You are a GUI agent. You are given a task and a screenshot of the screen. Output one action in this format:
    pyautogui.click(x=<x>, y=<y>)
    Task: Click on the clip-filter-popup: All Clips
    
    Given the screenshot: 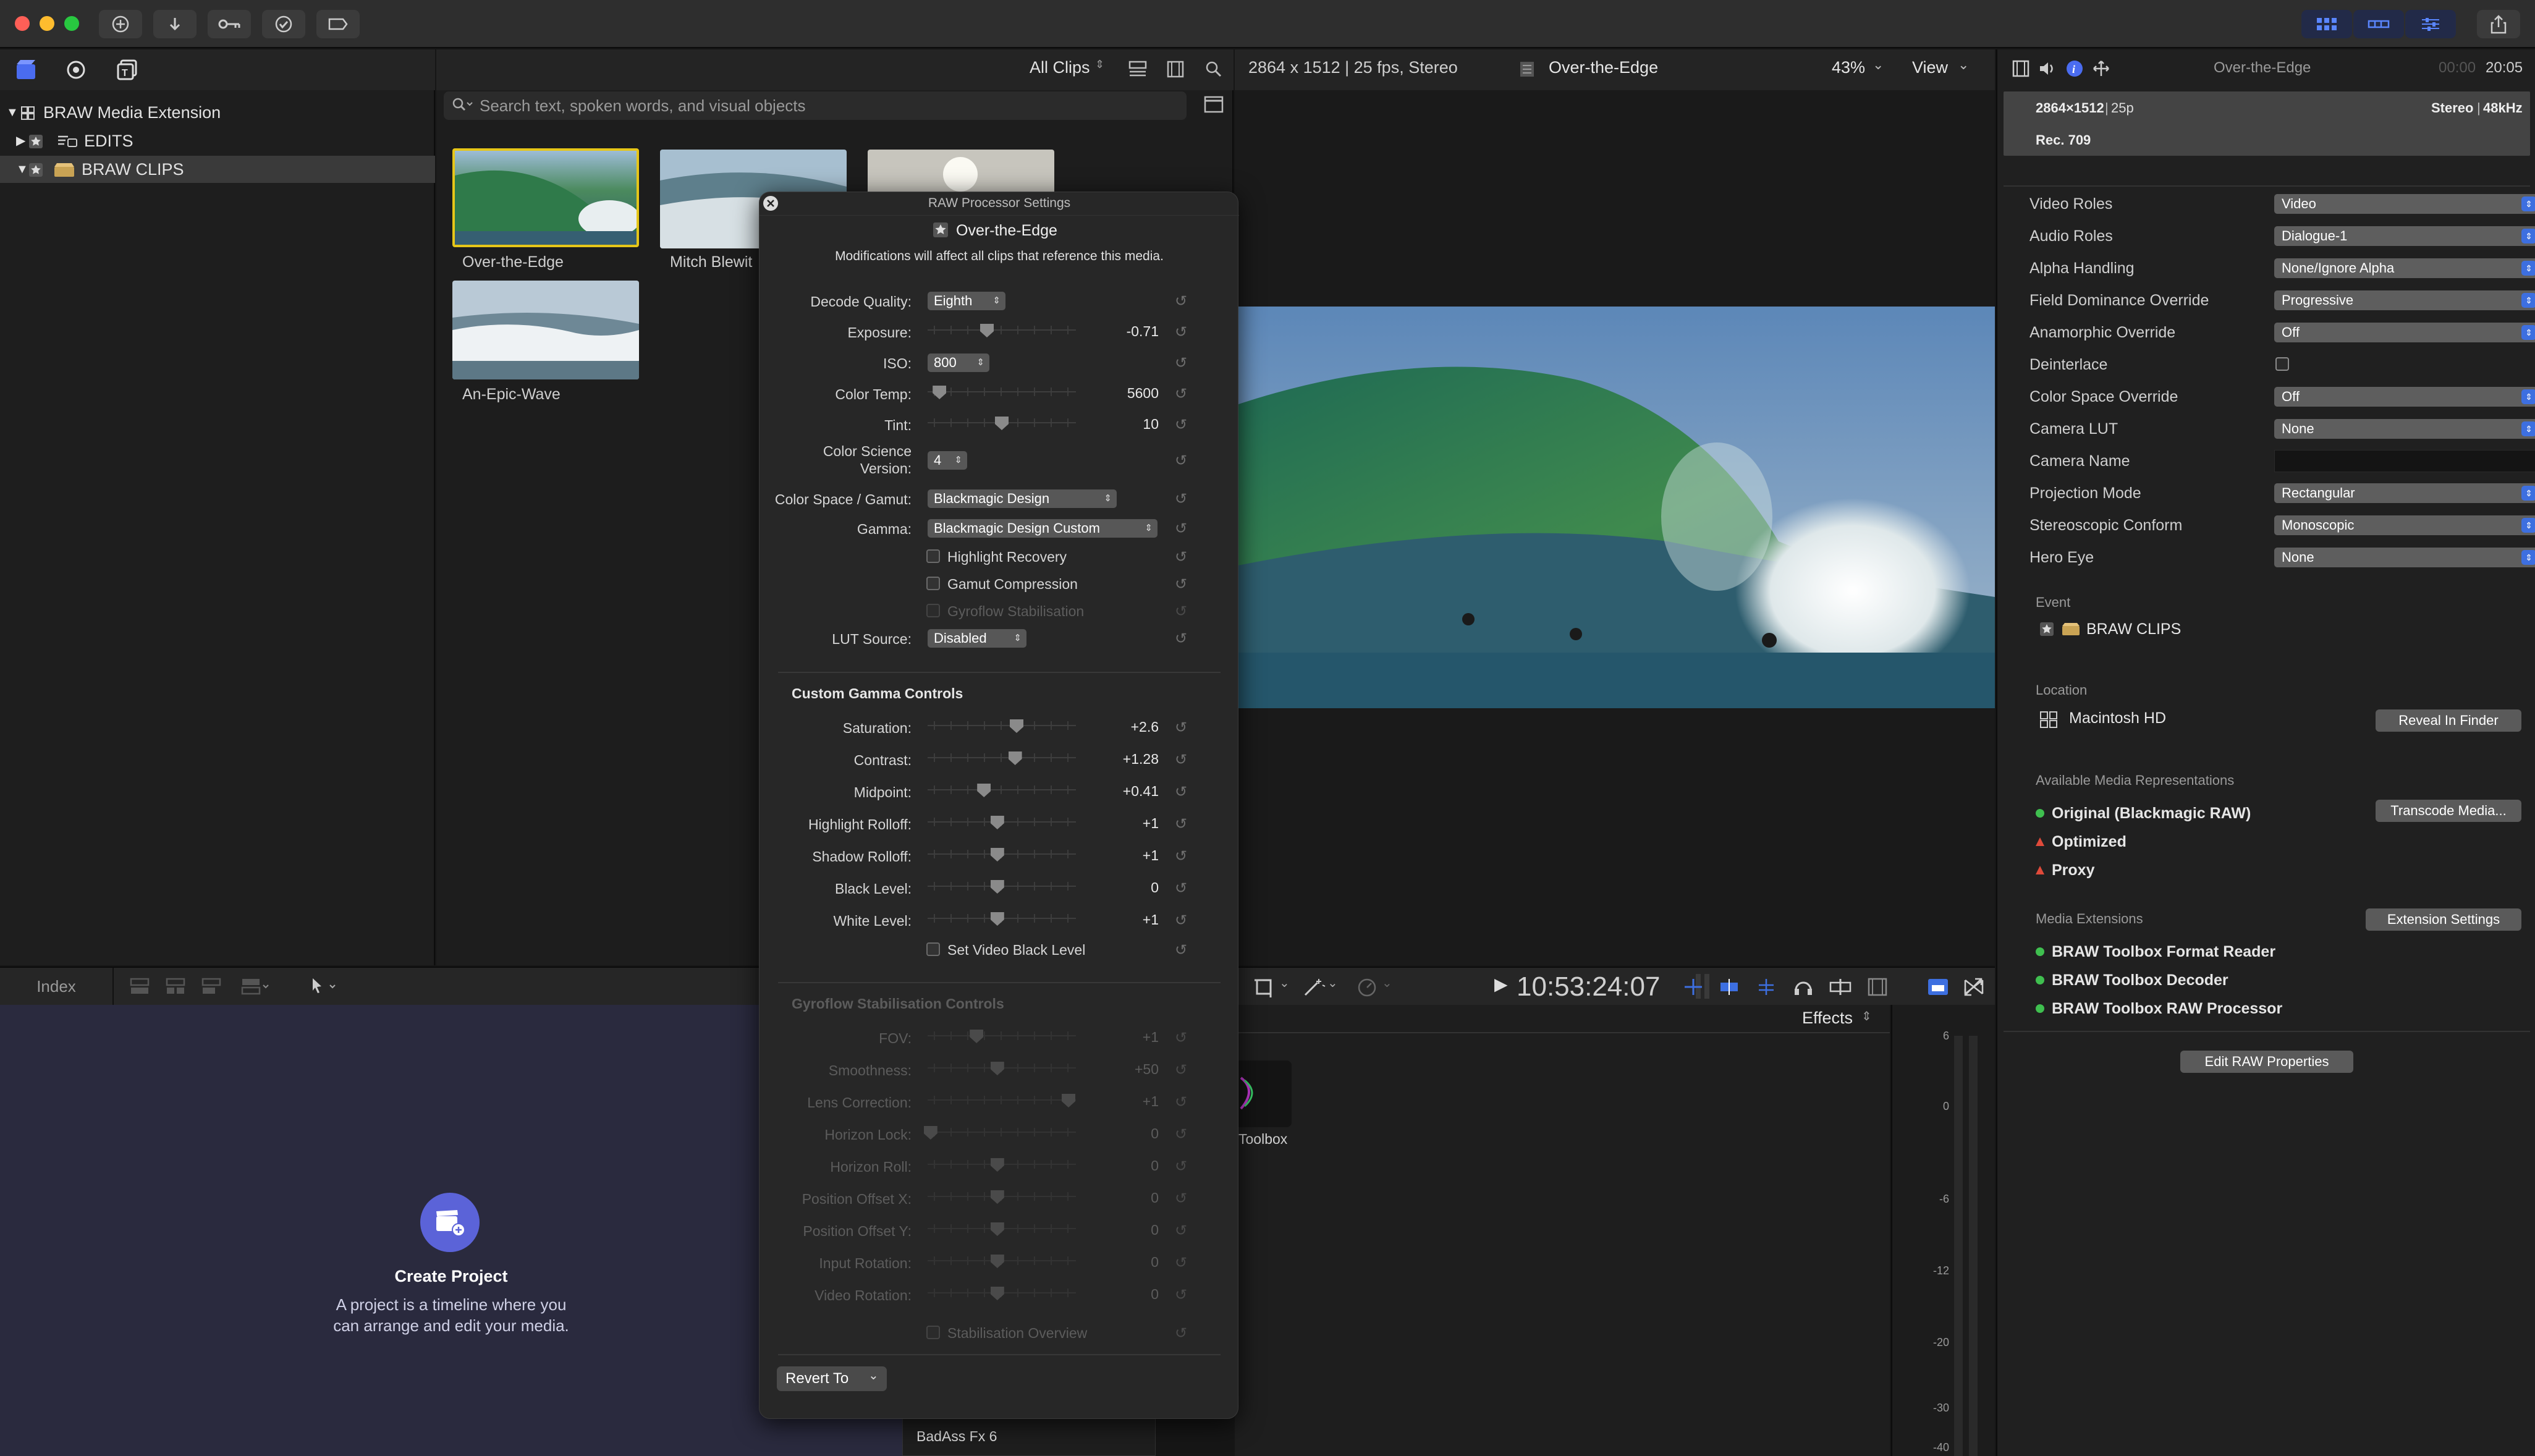 What is the action you would take?
    pyautogui.click(x=1060, y=67)
    